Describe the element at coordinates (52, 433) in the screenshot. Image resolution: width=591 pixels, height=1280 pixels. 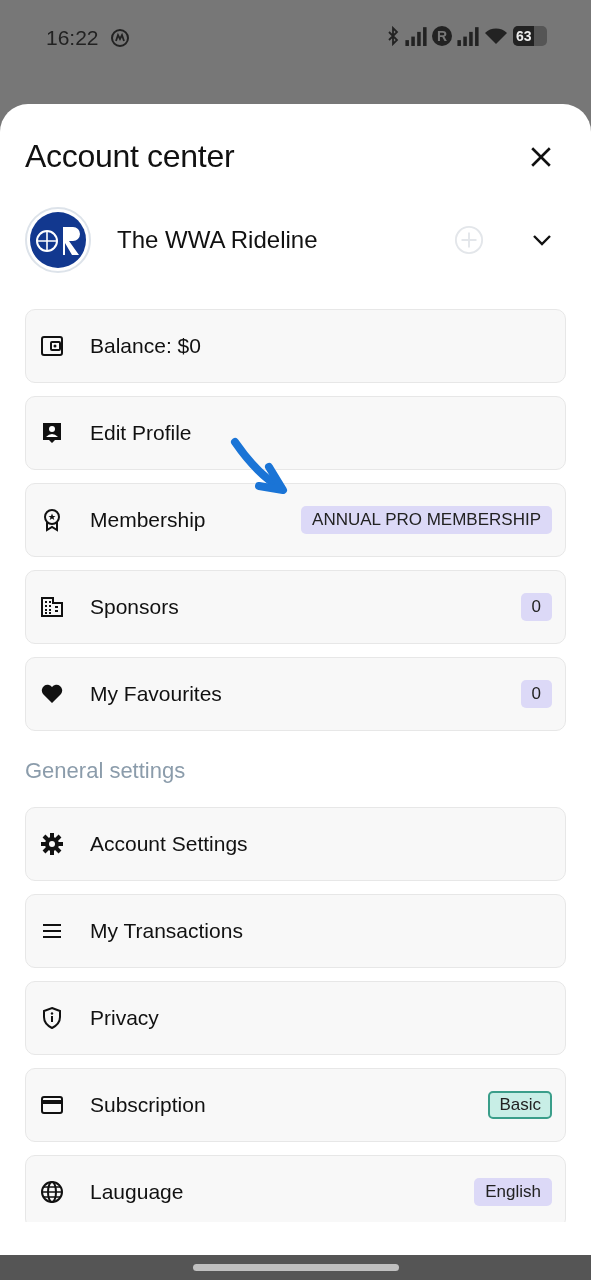
I see `contact-card-icon` at that location.